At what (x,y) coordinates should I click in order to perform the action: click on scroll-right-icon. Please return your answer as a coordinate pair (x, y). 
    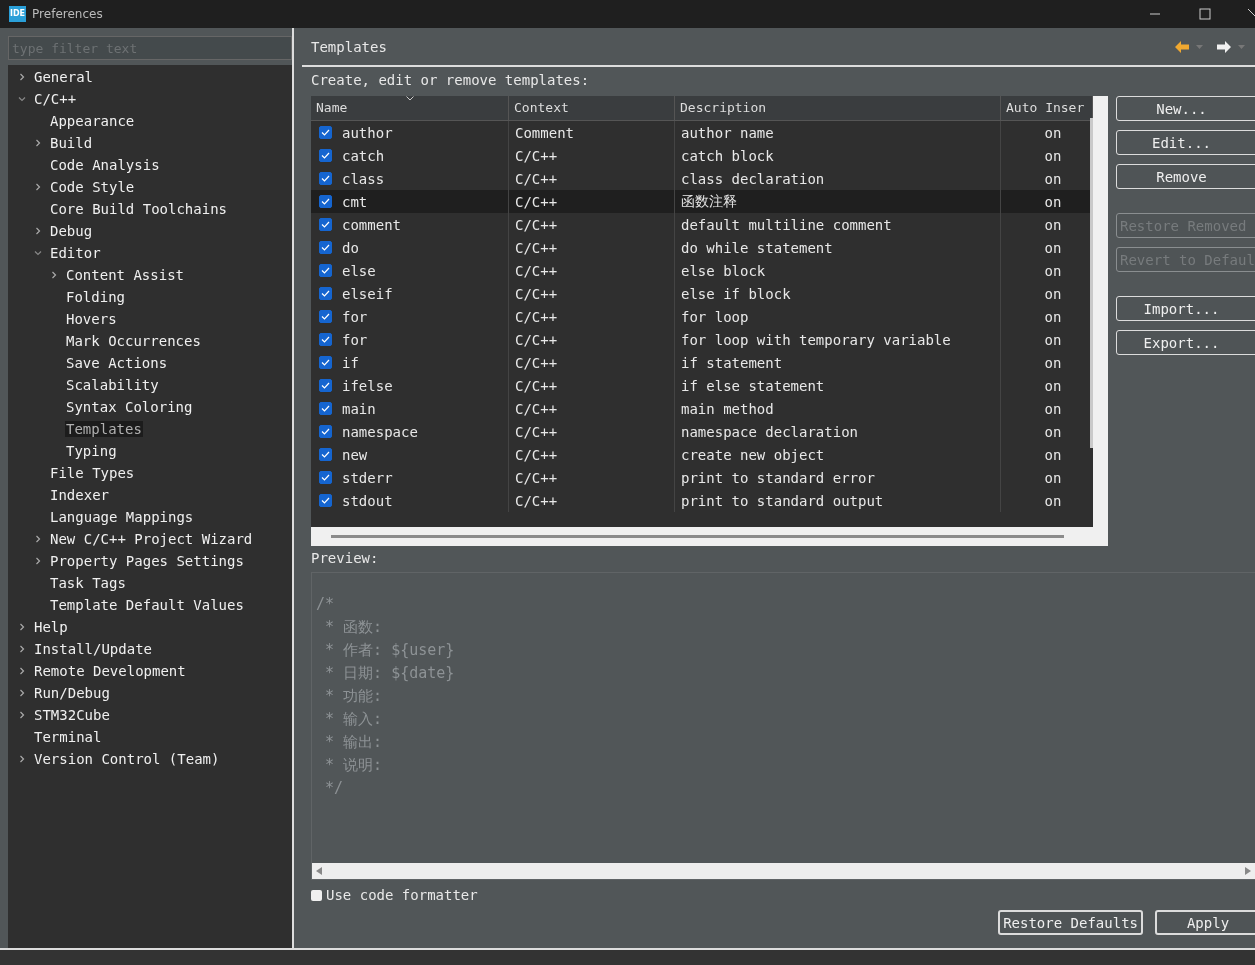
    Looking at the image, I should click on (1248, 871).